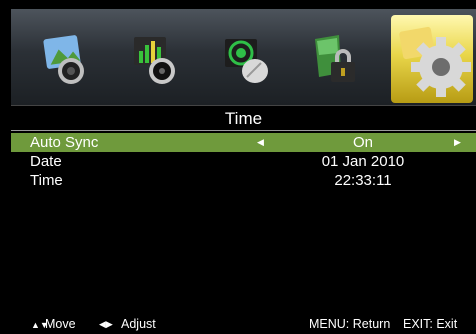 The width and height of the screenshot is (476, 334). I want to click on date-row: Date 01 Jan 2010, so click(243, 161).